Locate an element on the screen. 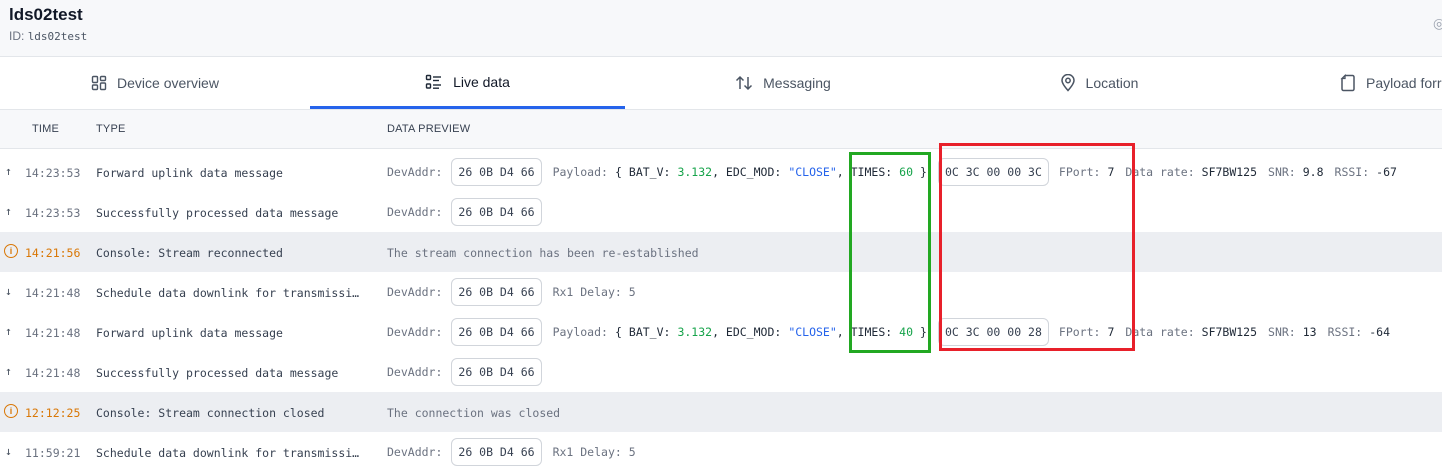 Image resolution: width=1442 pixels, height=472 pixels. tab-device-overview: Device overview is located at coordinates (155, 83).